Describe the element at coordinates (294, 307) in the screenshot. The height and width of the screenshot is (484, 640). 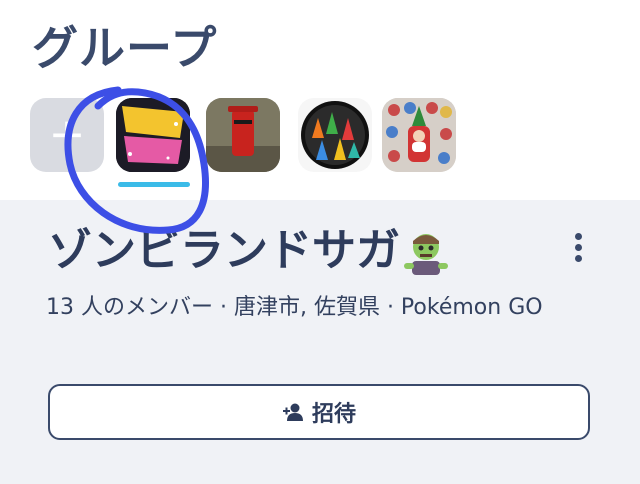
I see `group-meta-info: 13 人のメンバー · 唐津市, 佐賀県 · Pokémon GO` at that location.